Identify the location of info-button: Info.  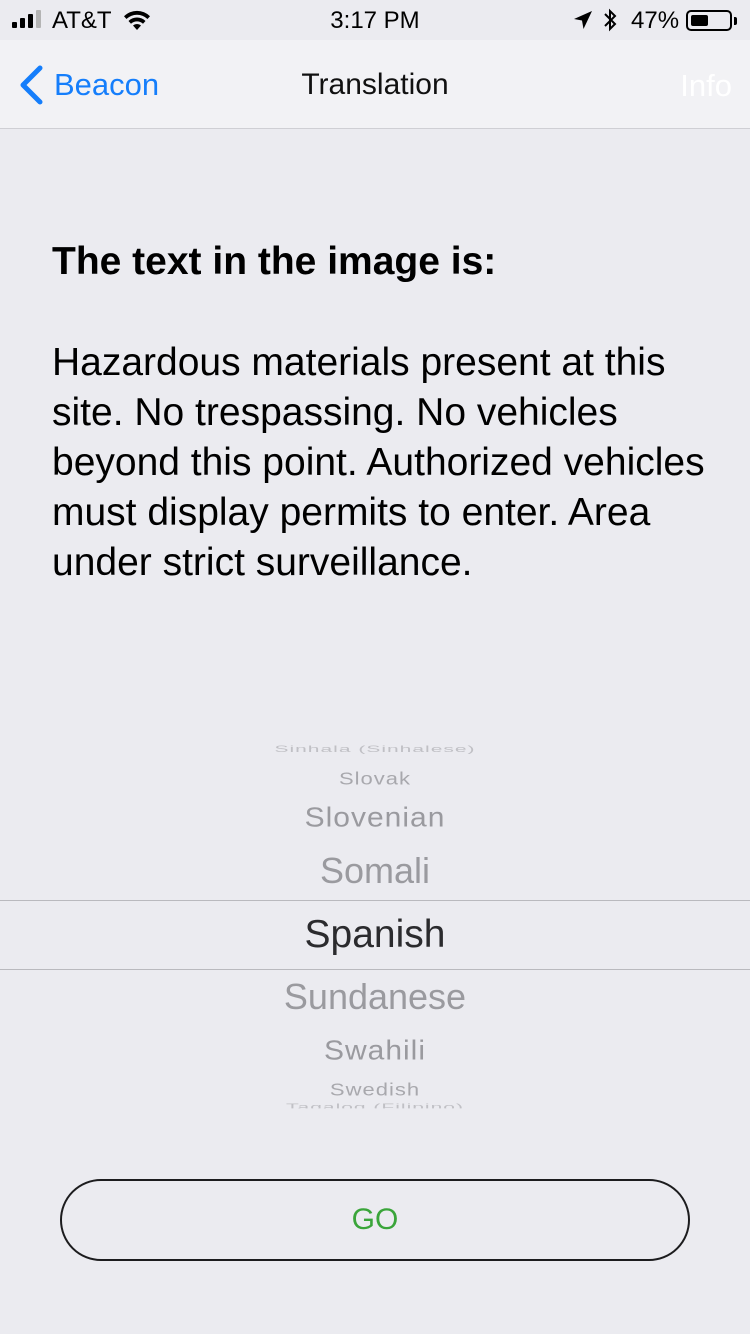
(706, 86).